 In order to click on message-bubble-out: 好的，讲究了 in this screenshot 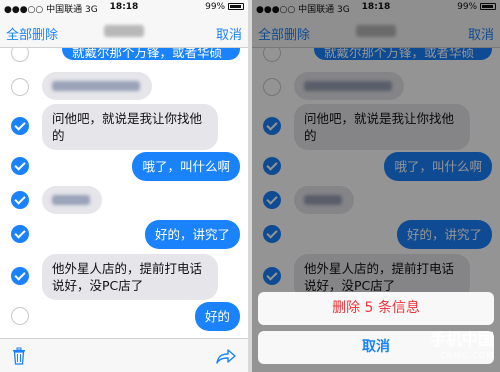, I will do `click(192, 234)`.